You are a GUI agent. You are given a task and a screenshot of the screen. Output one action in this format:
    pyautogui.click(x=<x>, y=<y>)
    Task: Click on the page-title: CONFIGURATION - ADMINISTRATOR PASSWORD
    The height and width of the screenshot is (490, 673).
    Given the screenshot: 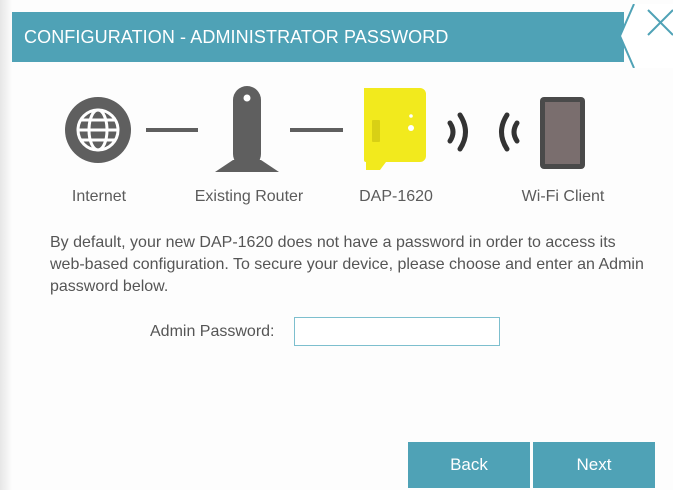 What is the action you would take?
    pyautogui.click(x=236, y=37)
    